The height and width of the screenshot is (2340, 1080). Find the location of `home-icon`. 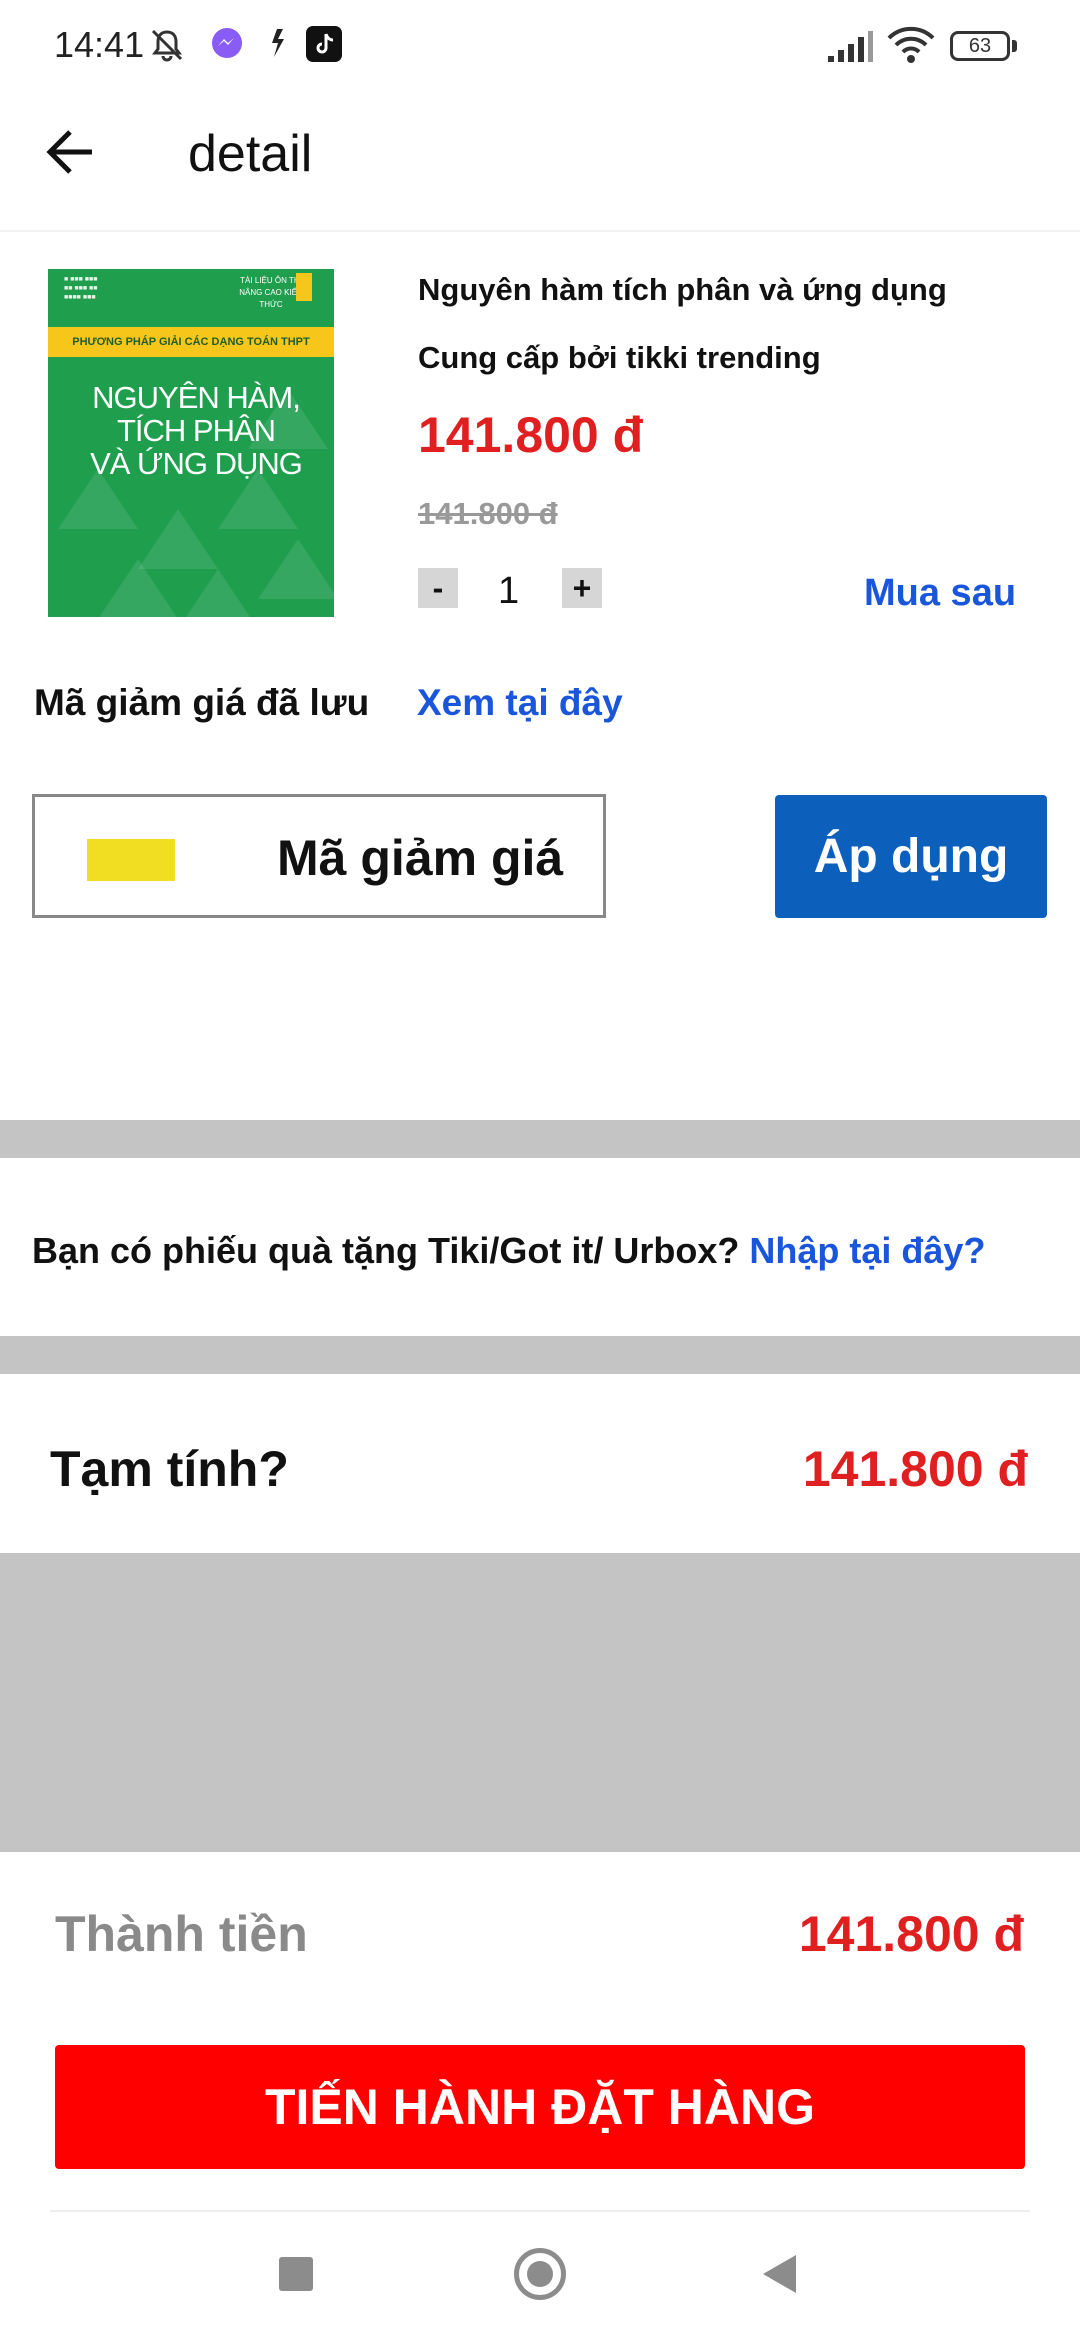

home-icon is located at coordinates (540, 2274).